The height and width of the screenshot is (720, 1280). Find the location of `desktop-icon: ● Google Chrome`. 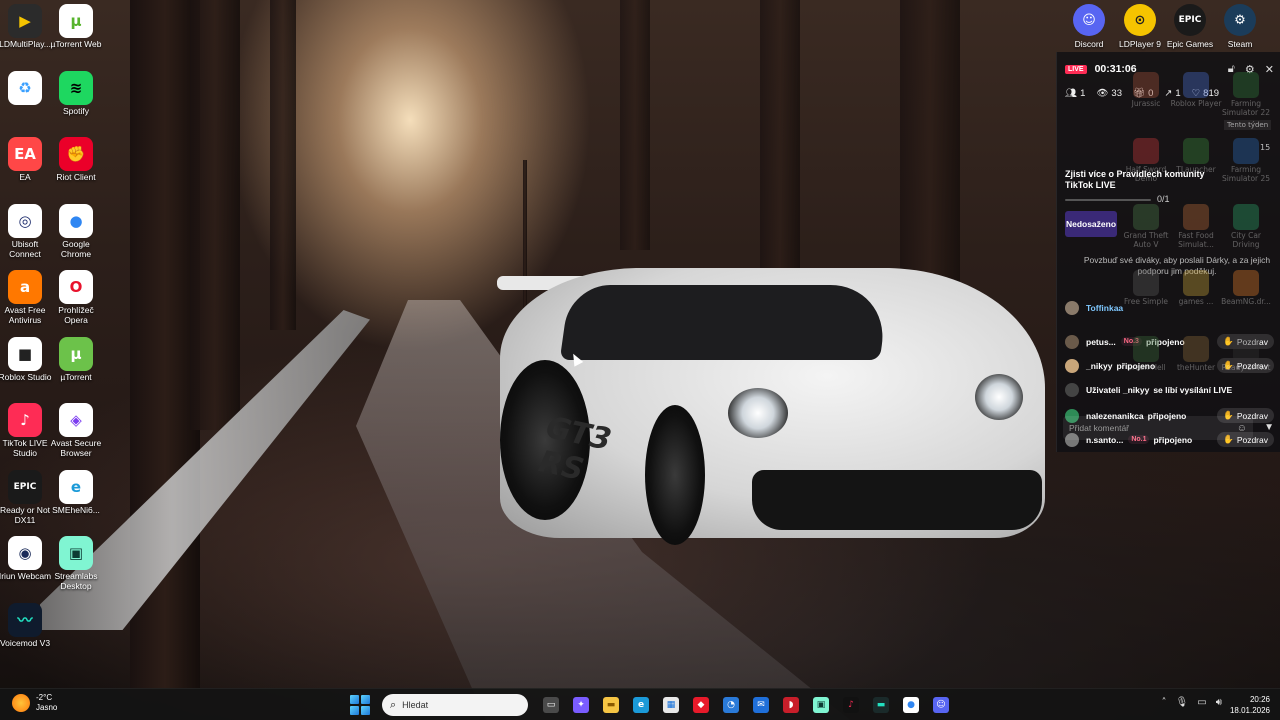

desktop-icon: ● Google Chrome is located at coordinates (76, 231).